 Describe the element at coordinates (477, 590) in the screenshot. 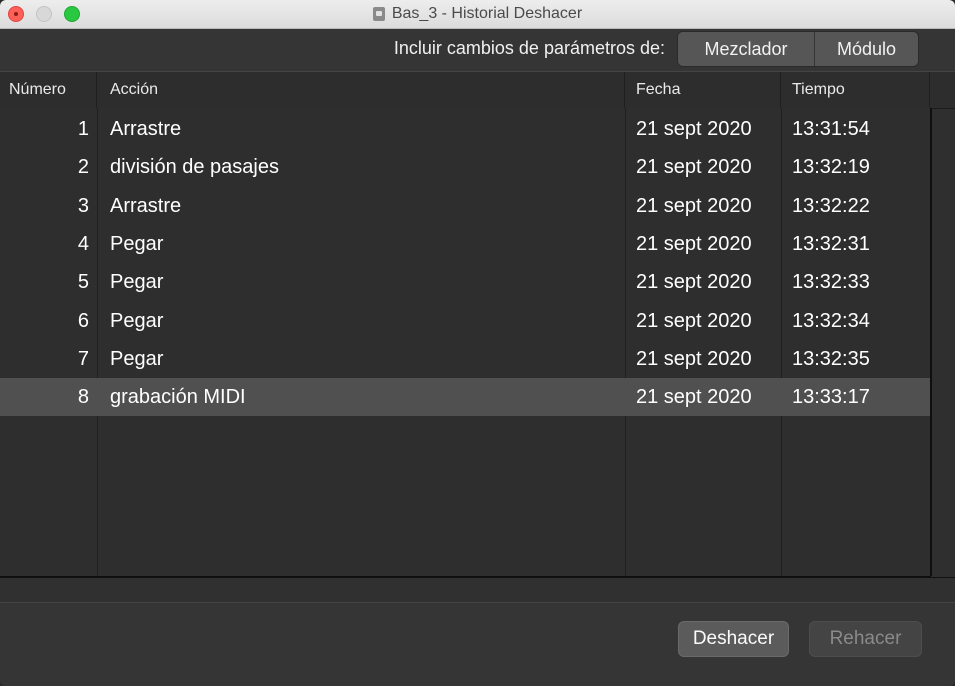

I see `horizontal-scrollbar` at that location.